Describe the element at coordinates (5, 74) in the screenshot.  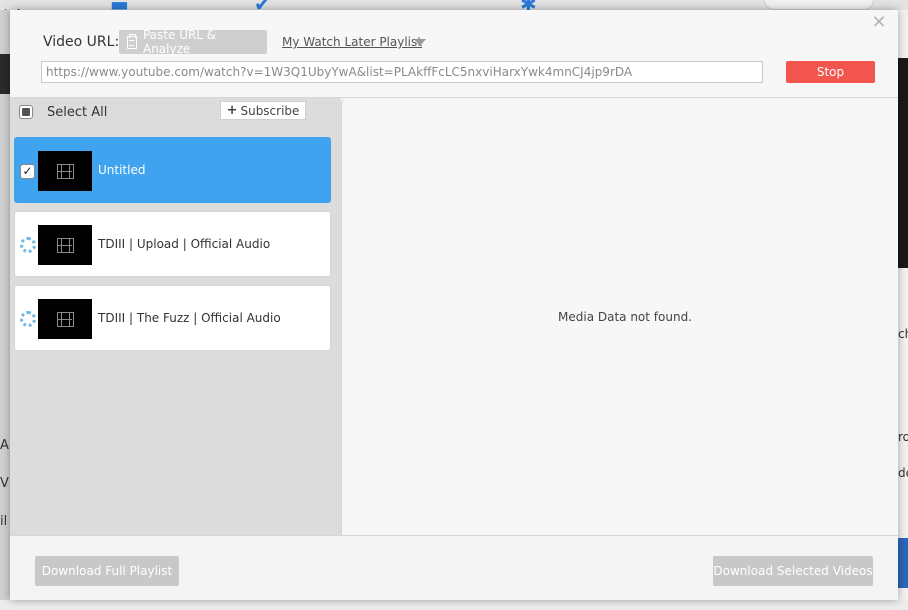
I see `background-left-panel` at that location.